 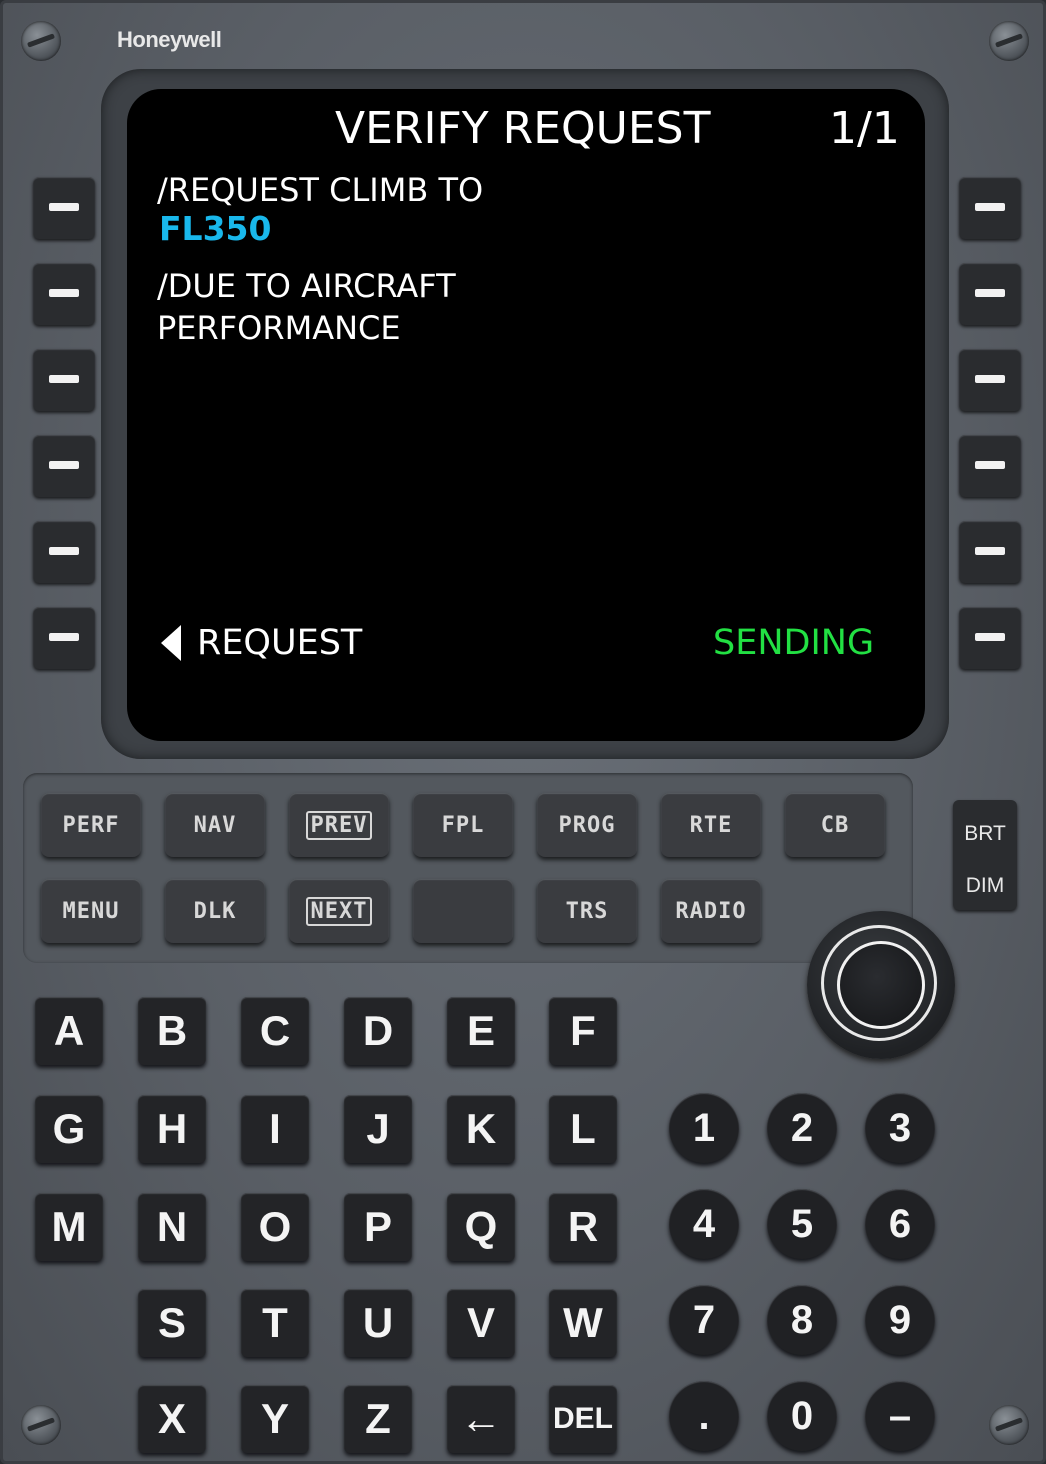 I want to click on perf-key: PERF, so click(x=91, y=825).